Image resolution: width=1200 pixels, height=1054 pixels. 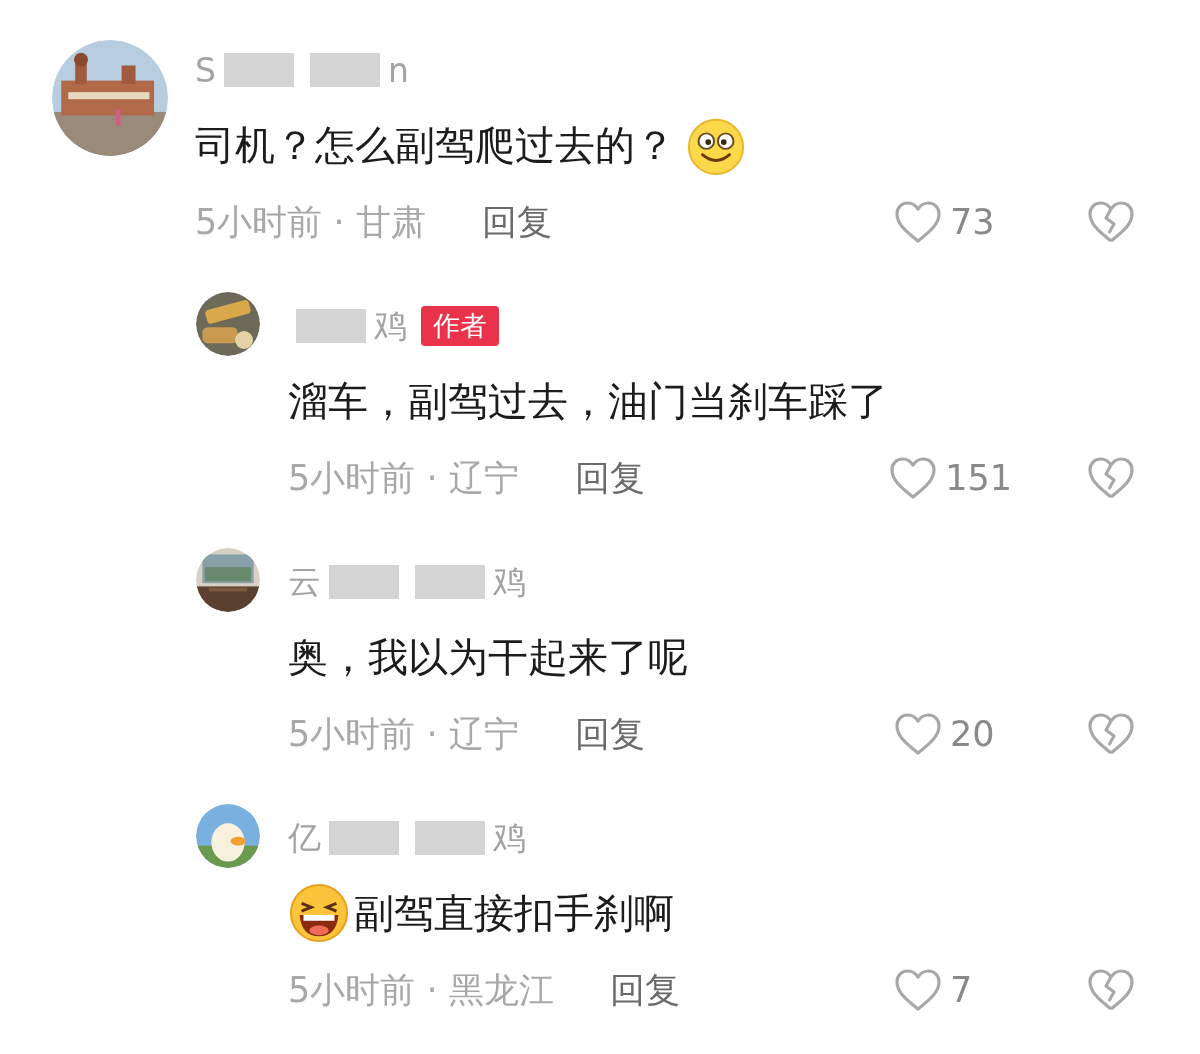 What do you see at coordinates (304, 581) in the screenshot?
I see `user-name: 云` at bounding box center [304, 581].